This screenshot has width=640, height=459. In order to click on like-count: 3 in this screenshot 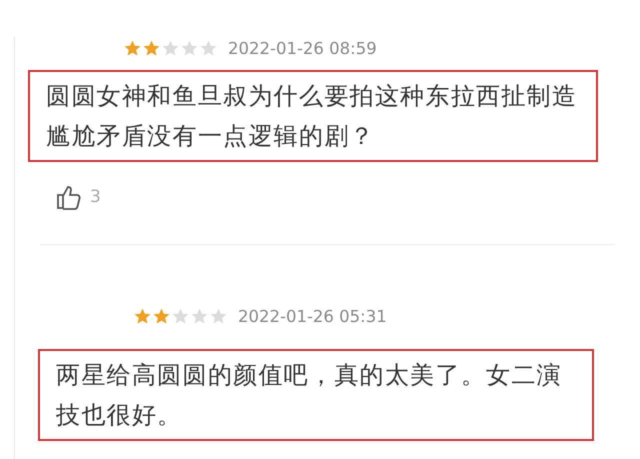, I will do `click(95, 197)`.